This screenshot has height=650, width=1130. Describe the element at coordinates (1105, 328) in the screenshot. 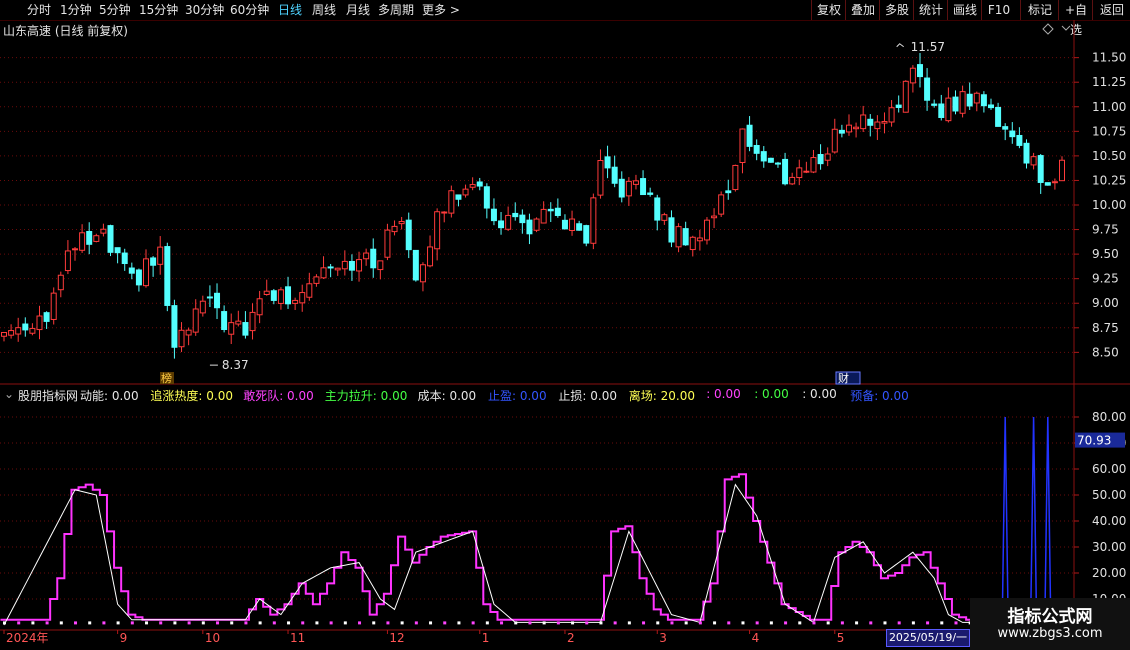

I see `price-tick-label: 8.75` at that location.